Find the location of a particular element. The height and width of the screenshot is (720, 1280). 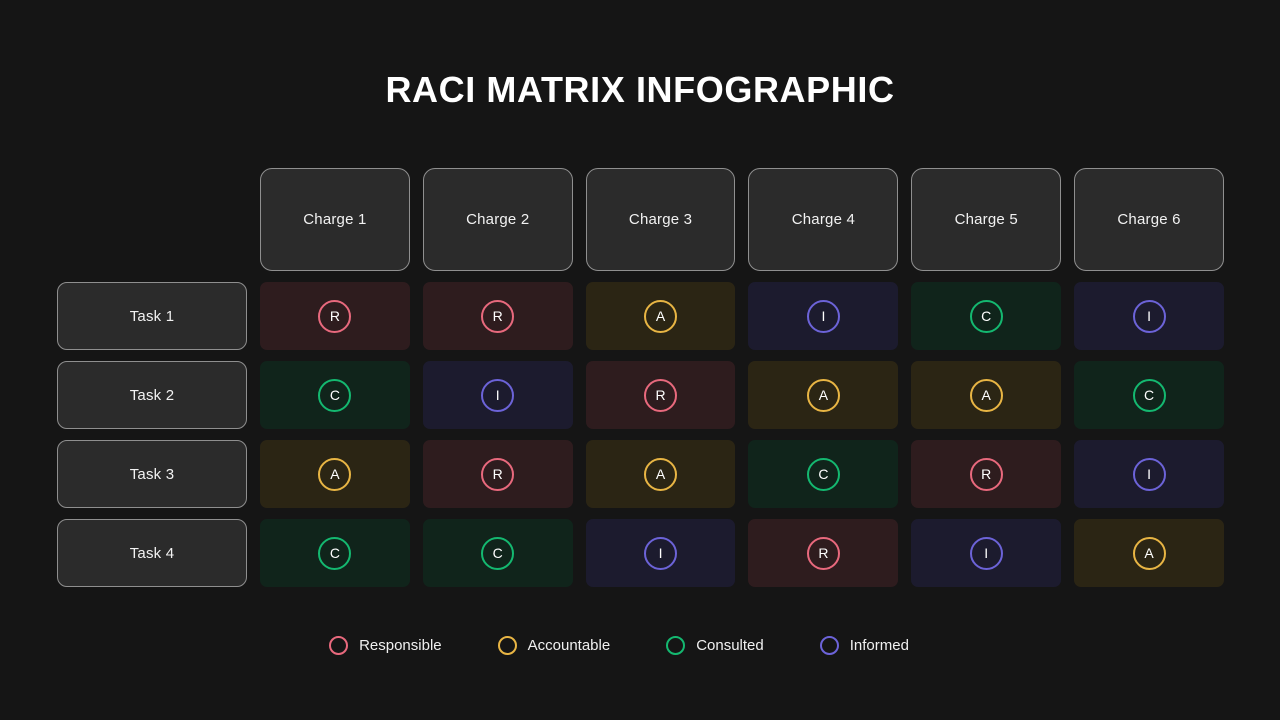

legend-item-accountable: Accountable is located at coordinates (554, 645).